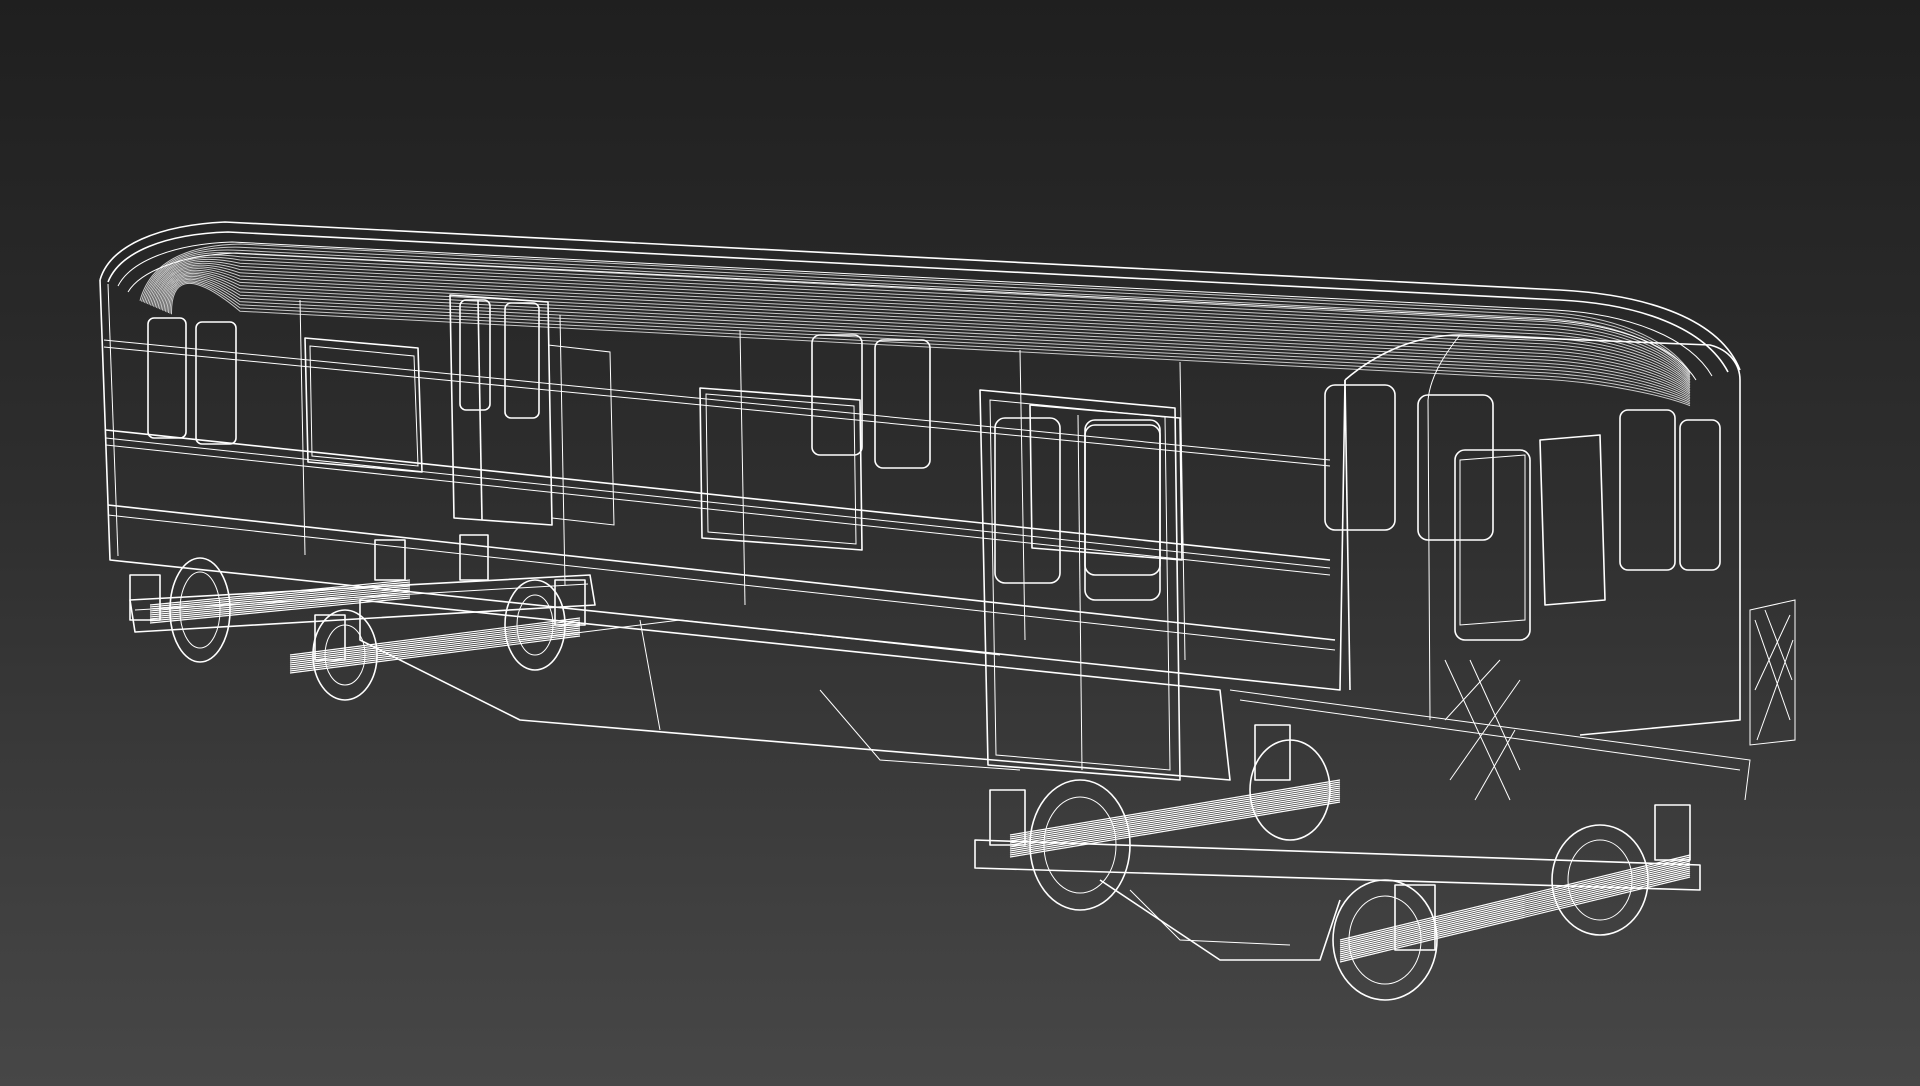  I want to click on car-end-cap, so click(1570, 567).